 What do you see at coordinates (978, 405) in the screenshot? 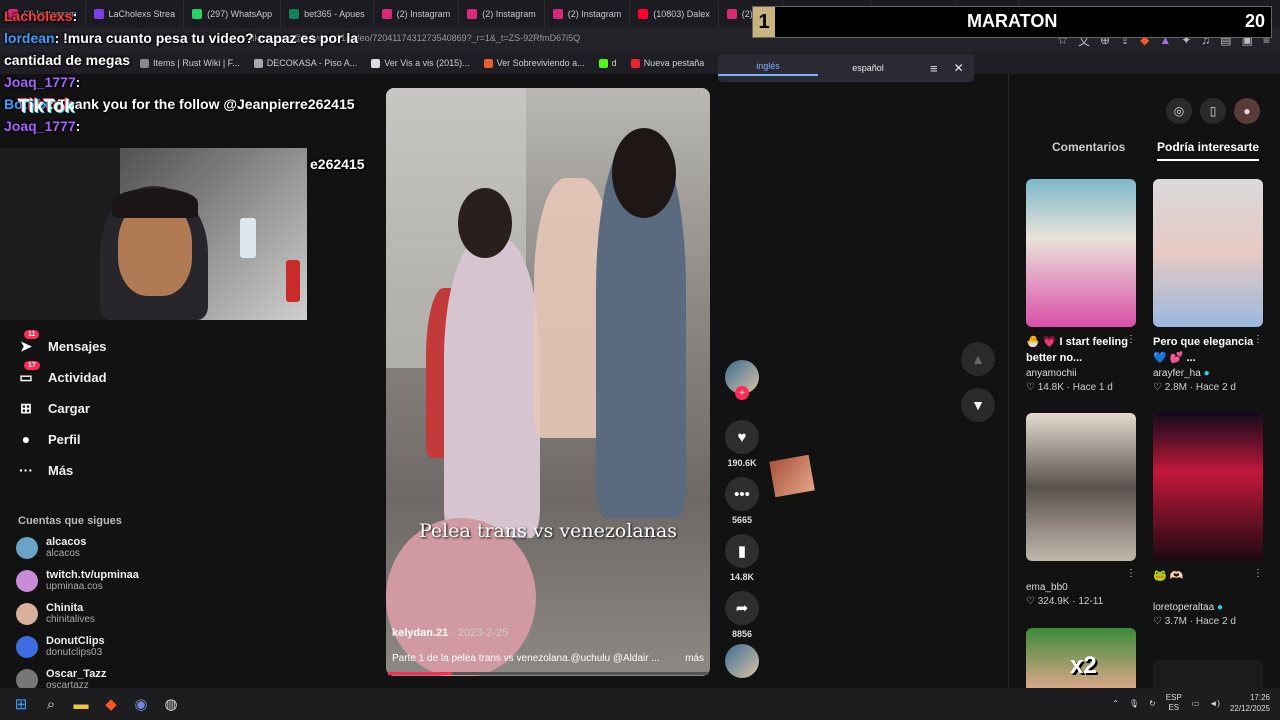
I see `next-video-chevron-down-icon: ▼` at bounding box center [978, 405].